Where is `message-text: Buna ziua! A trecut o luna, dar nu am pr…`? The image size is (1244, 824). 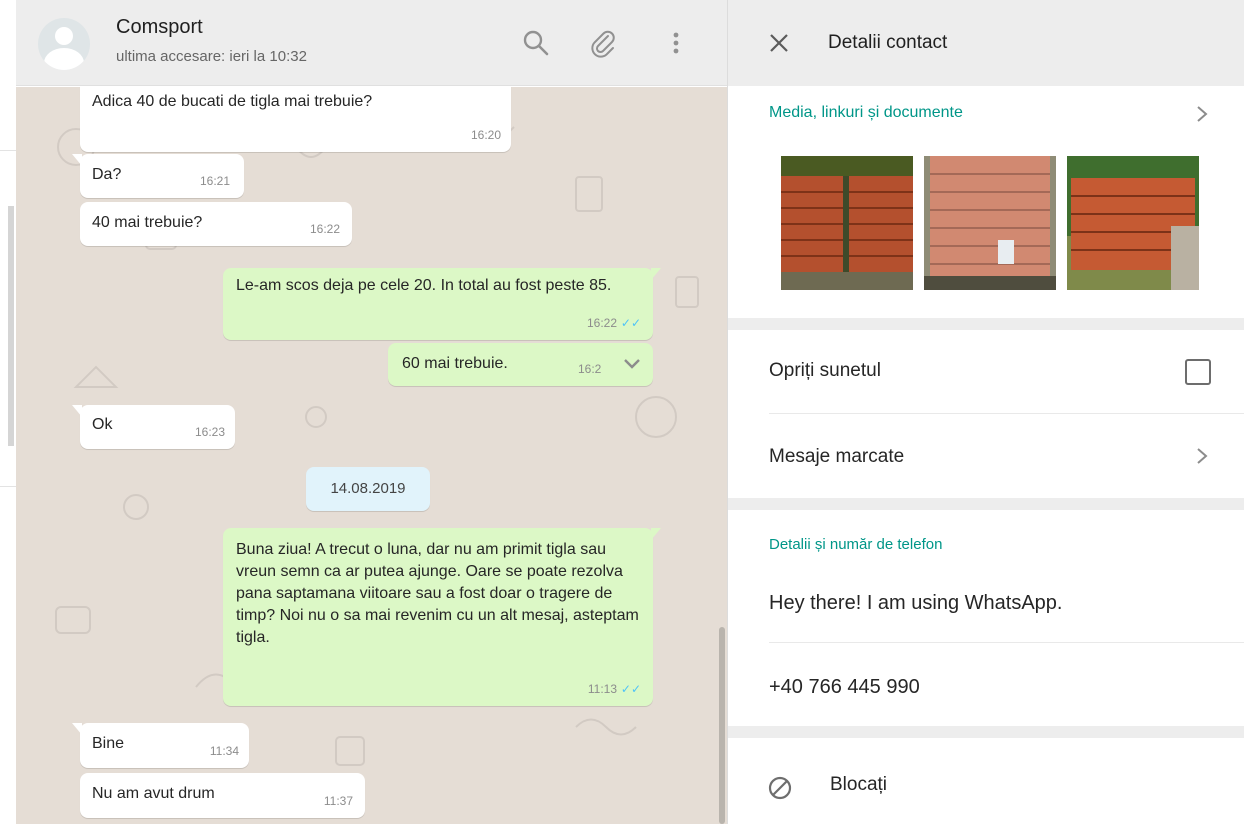 message-text: Buna ziua! A trecut o luna, dar nu am pr… is located at coordinates (437, 593).